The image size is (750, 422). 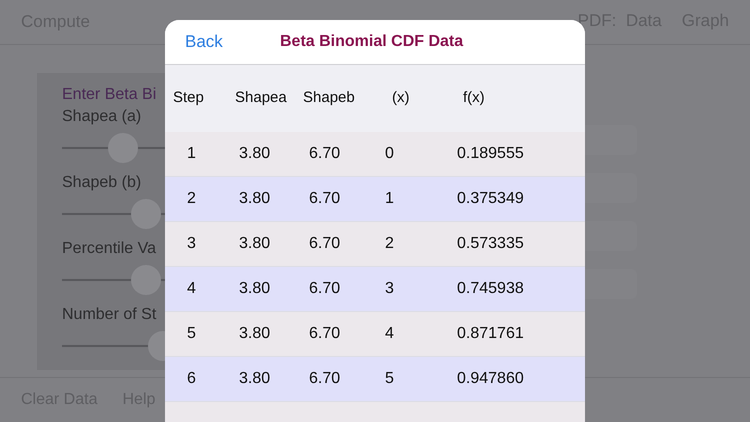 I want to click on table-cell: 0, so click(x=389, y=153).